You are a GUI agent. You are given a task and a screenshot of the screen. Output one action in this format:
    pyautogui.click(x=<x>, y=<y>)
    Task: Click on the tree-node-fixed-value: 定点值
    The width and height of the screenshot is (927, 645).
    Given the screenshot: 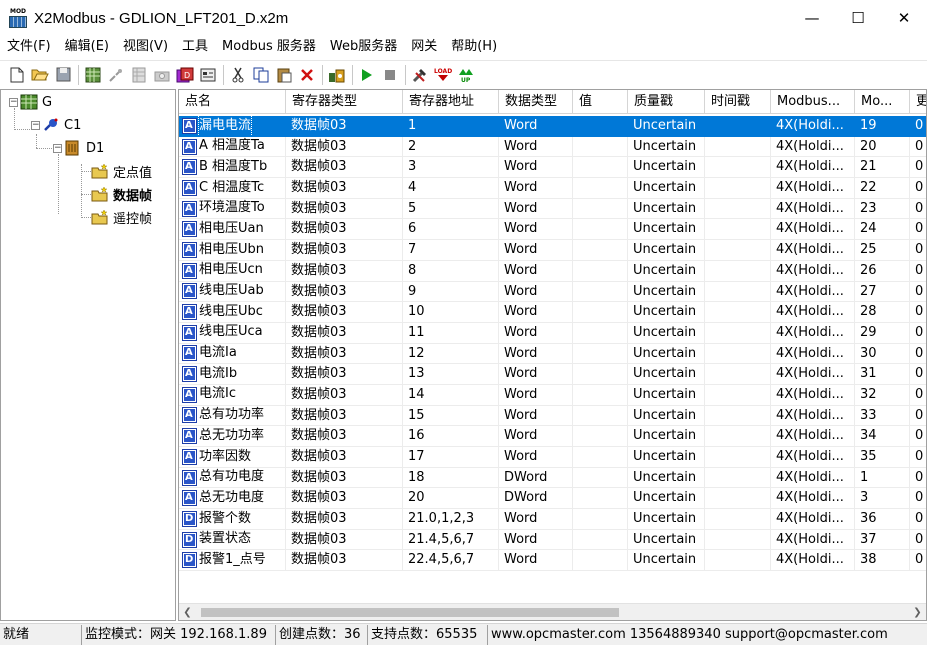 What is the action you would take?
    pyautogui.click(x=121, y=171)
    